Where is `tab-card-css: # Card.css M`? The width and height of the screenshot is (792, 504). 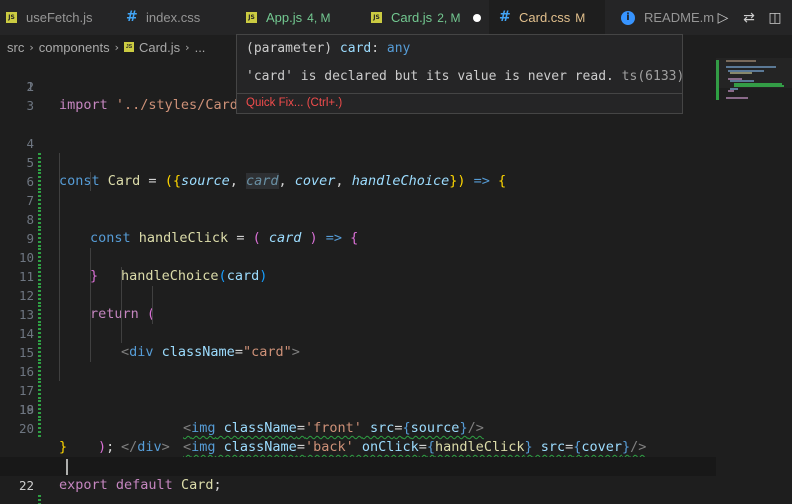
tab-card-css: # Card.css M is located at coordinates (547, 17).